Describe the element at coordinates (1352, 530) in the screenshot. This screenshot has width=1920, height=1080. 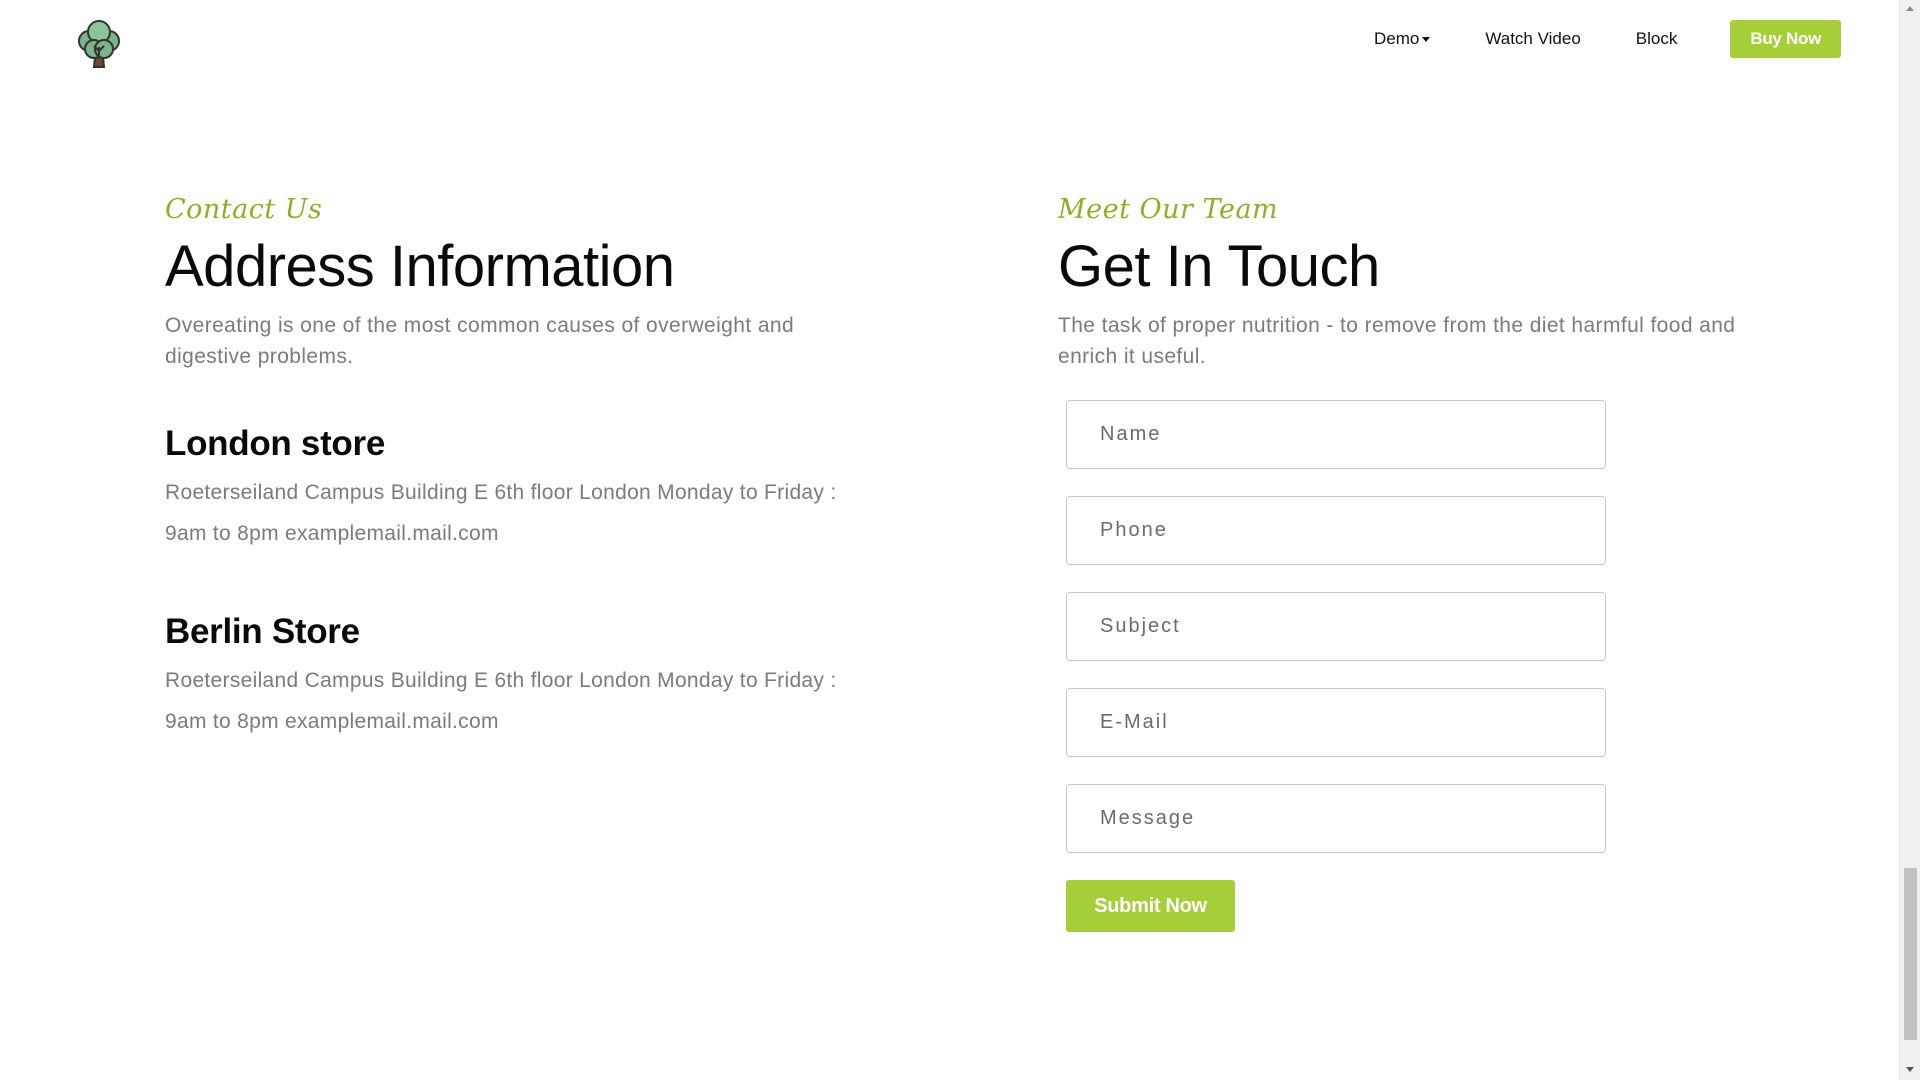
I see `phone-input` at that location.